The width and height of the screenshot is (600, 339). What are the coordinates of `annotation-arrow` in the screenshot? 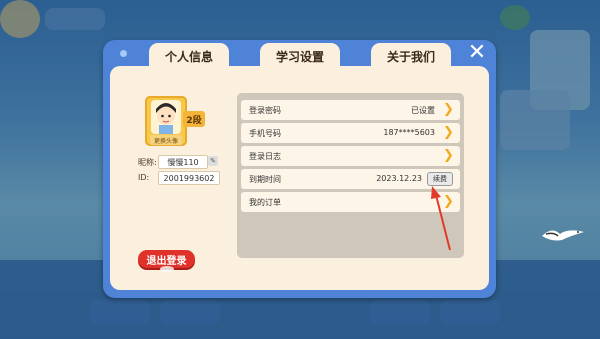 It's located at (441, 218).